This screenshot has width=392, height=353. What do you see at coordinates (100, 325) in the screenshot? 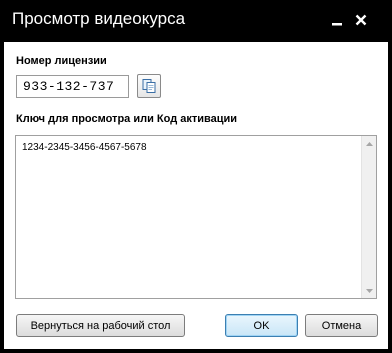
I see `back-to-desktop-button: Вернуться на рабочий стол` at bounding box center [100, 325].